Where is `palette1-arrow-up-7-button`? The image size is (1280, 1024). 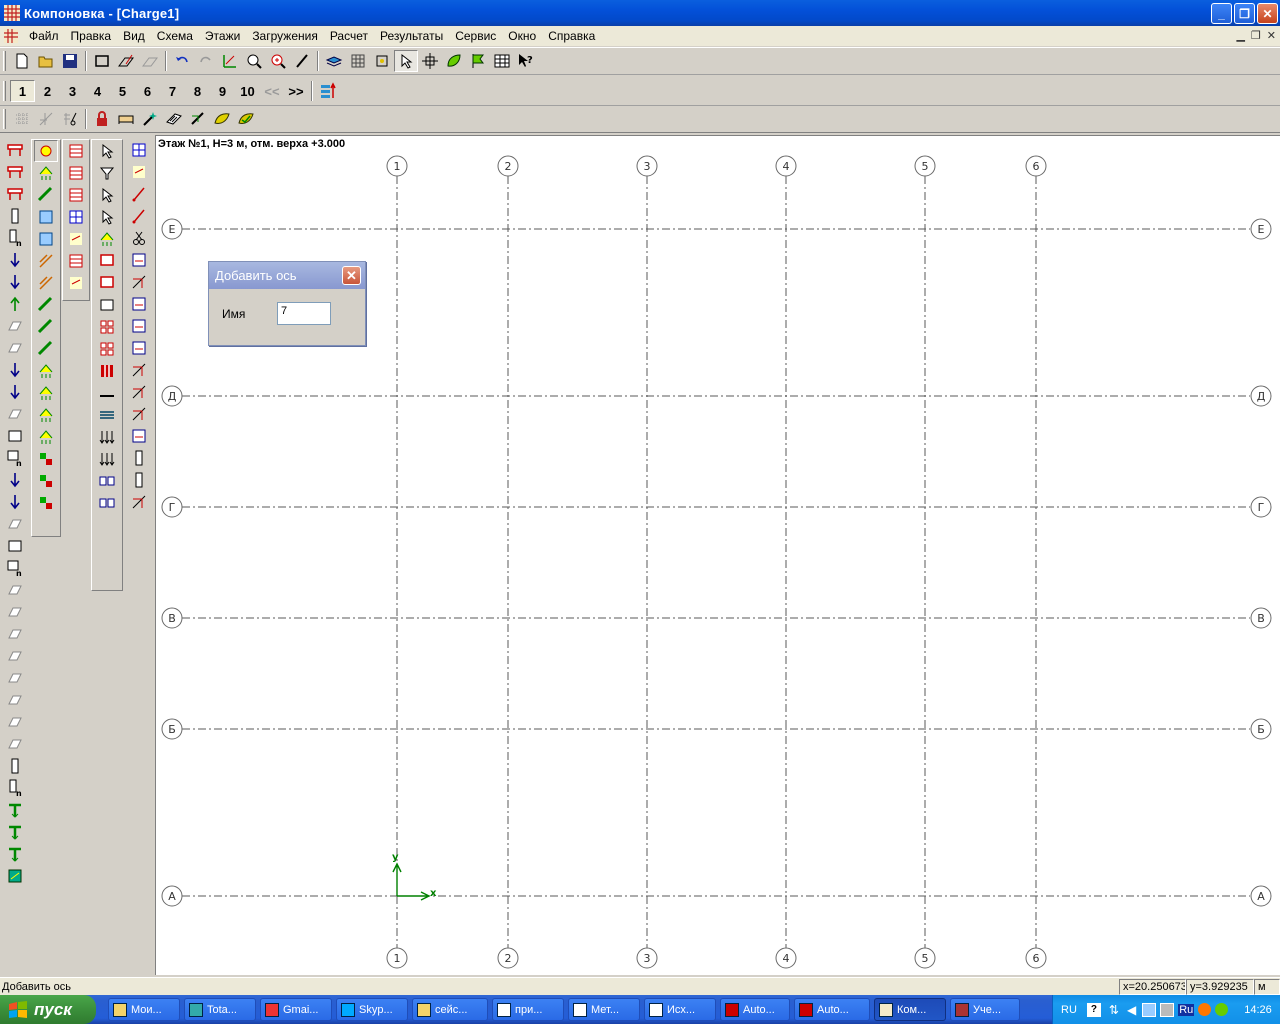 palette1-arrow-up-7-button is located at coordinates (15, 304).